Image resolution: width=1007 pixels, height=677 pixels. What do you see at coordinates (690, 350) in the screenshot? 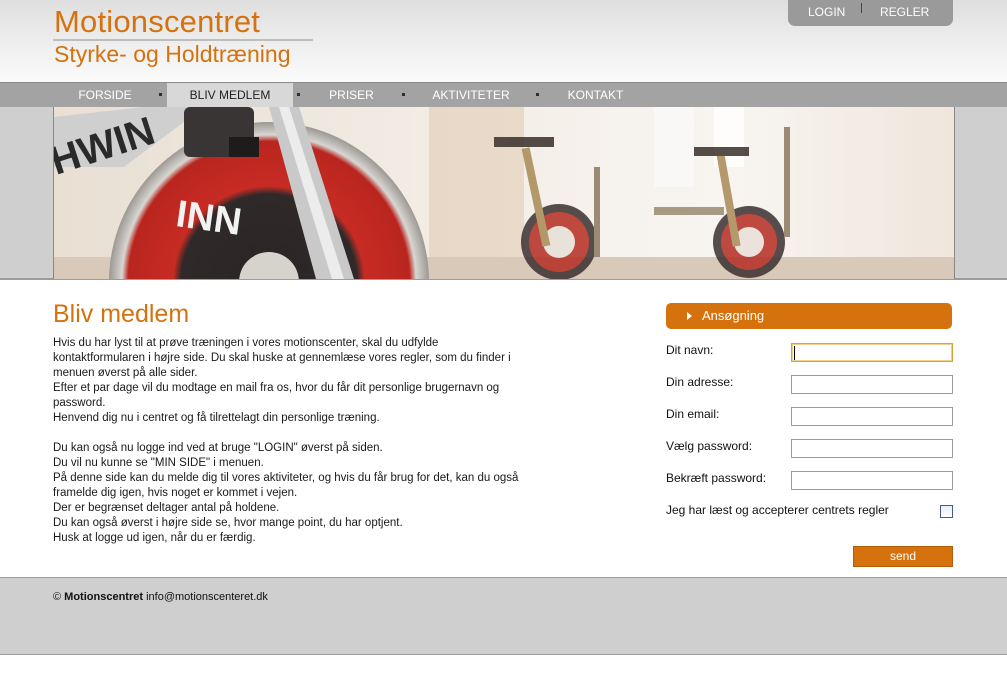
I see `name-label: Dit navn:` at bounding box center [690, 350].